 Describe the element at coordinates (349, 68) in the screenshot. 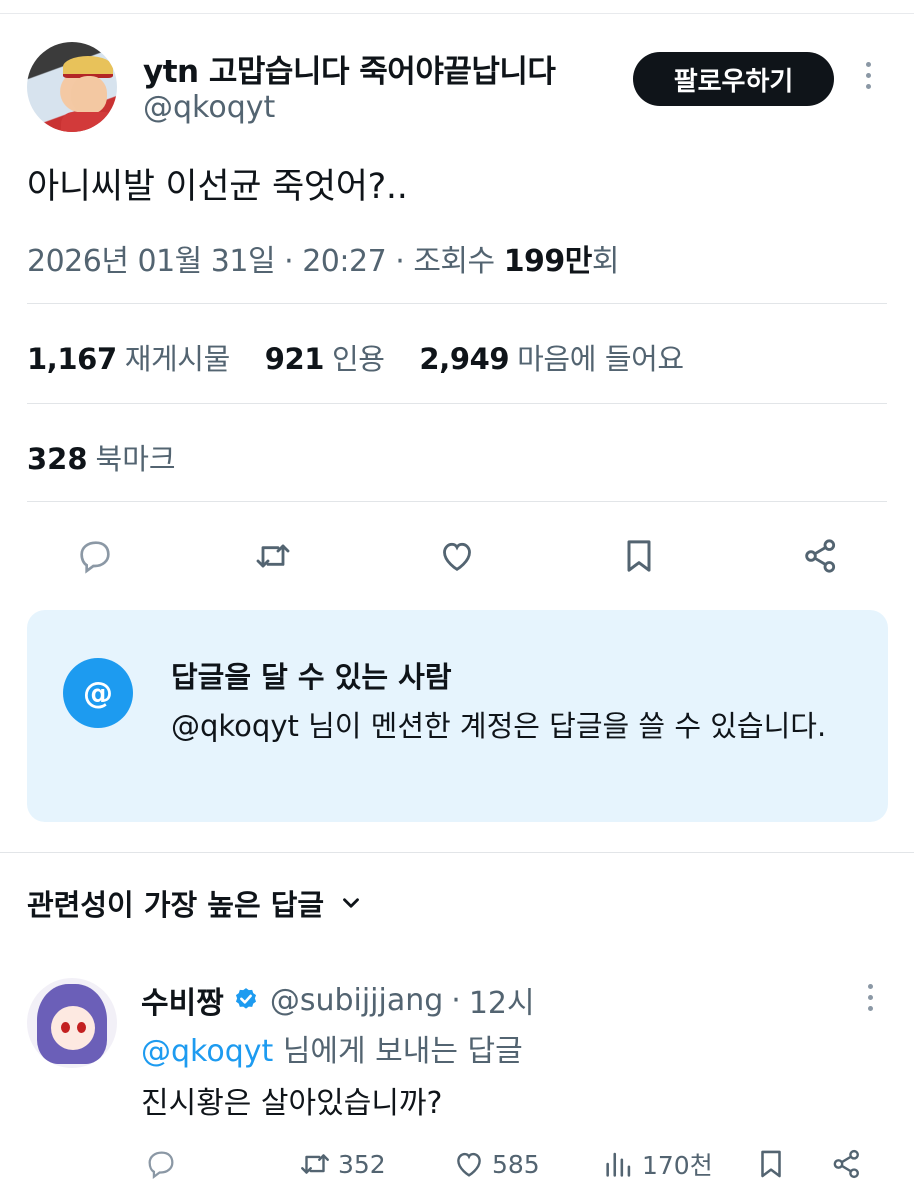

I see `author-display-name: ytn 고맙습니다 죽어야끝납니다` at that location.